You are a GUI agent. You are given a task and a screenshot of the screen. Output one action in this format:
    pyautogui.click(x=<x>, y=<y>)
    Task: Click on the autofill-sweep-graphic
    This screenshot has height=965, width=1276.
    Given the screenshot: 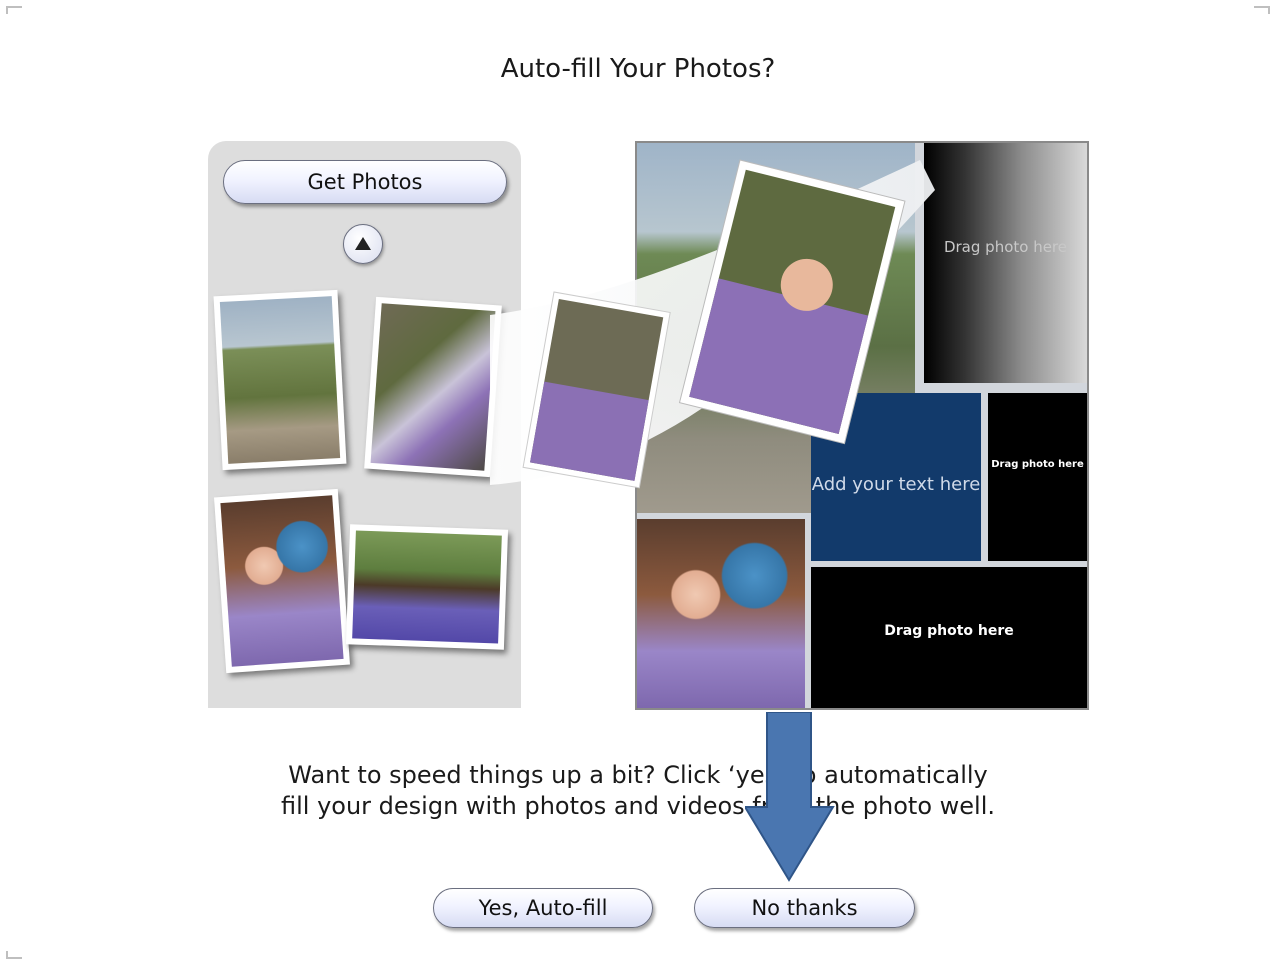 What is the action you would take?
    pyautogui.click(x=712, y=324)
    